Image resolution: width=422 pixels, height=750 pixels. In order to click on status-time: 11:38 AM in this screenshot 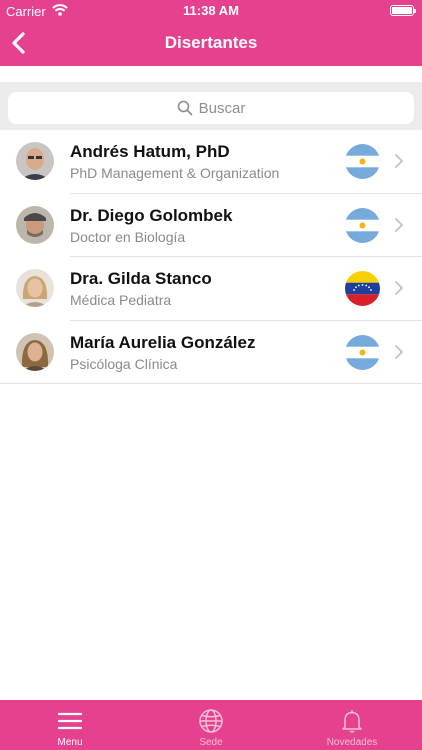, I will do `click(211, 10)`.